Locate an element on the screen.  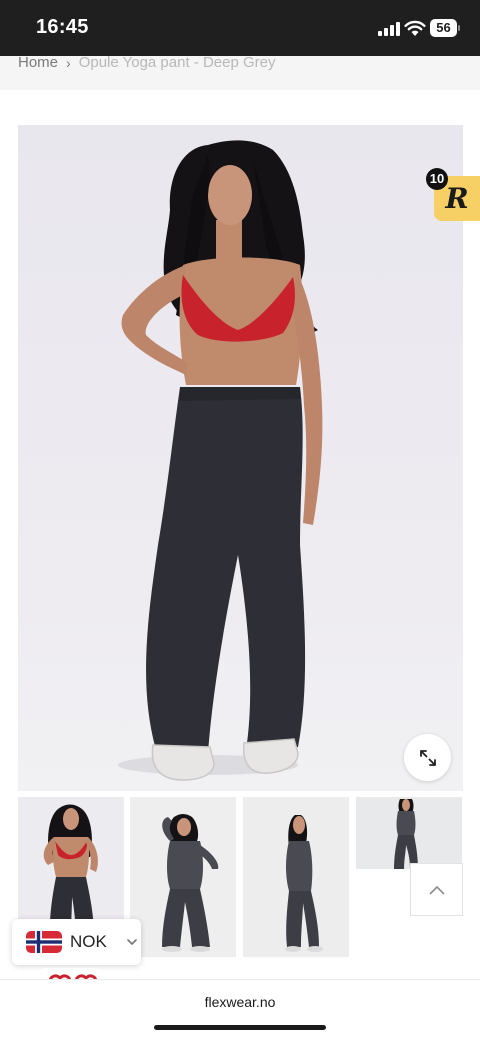
thumbnail-2-image is located at coordinates (190, 883).